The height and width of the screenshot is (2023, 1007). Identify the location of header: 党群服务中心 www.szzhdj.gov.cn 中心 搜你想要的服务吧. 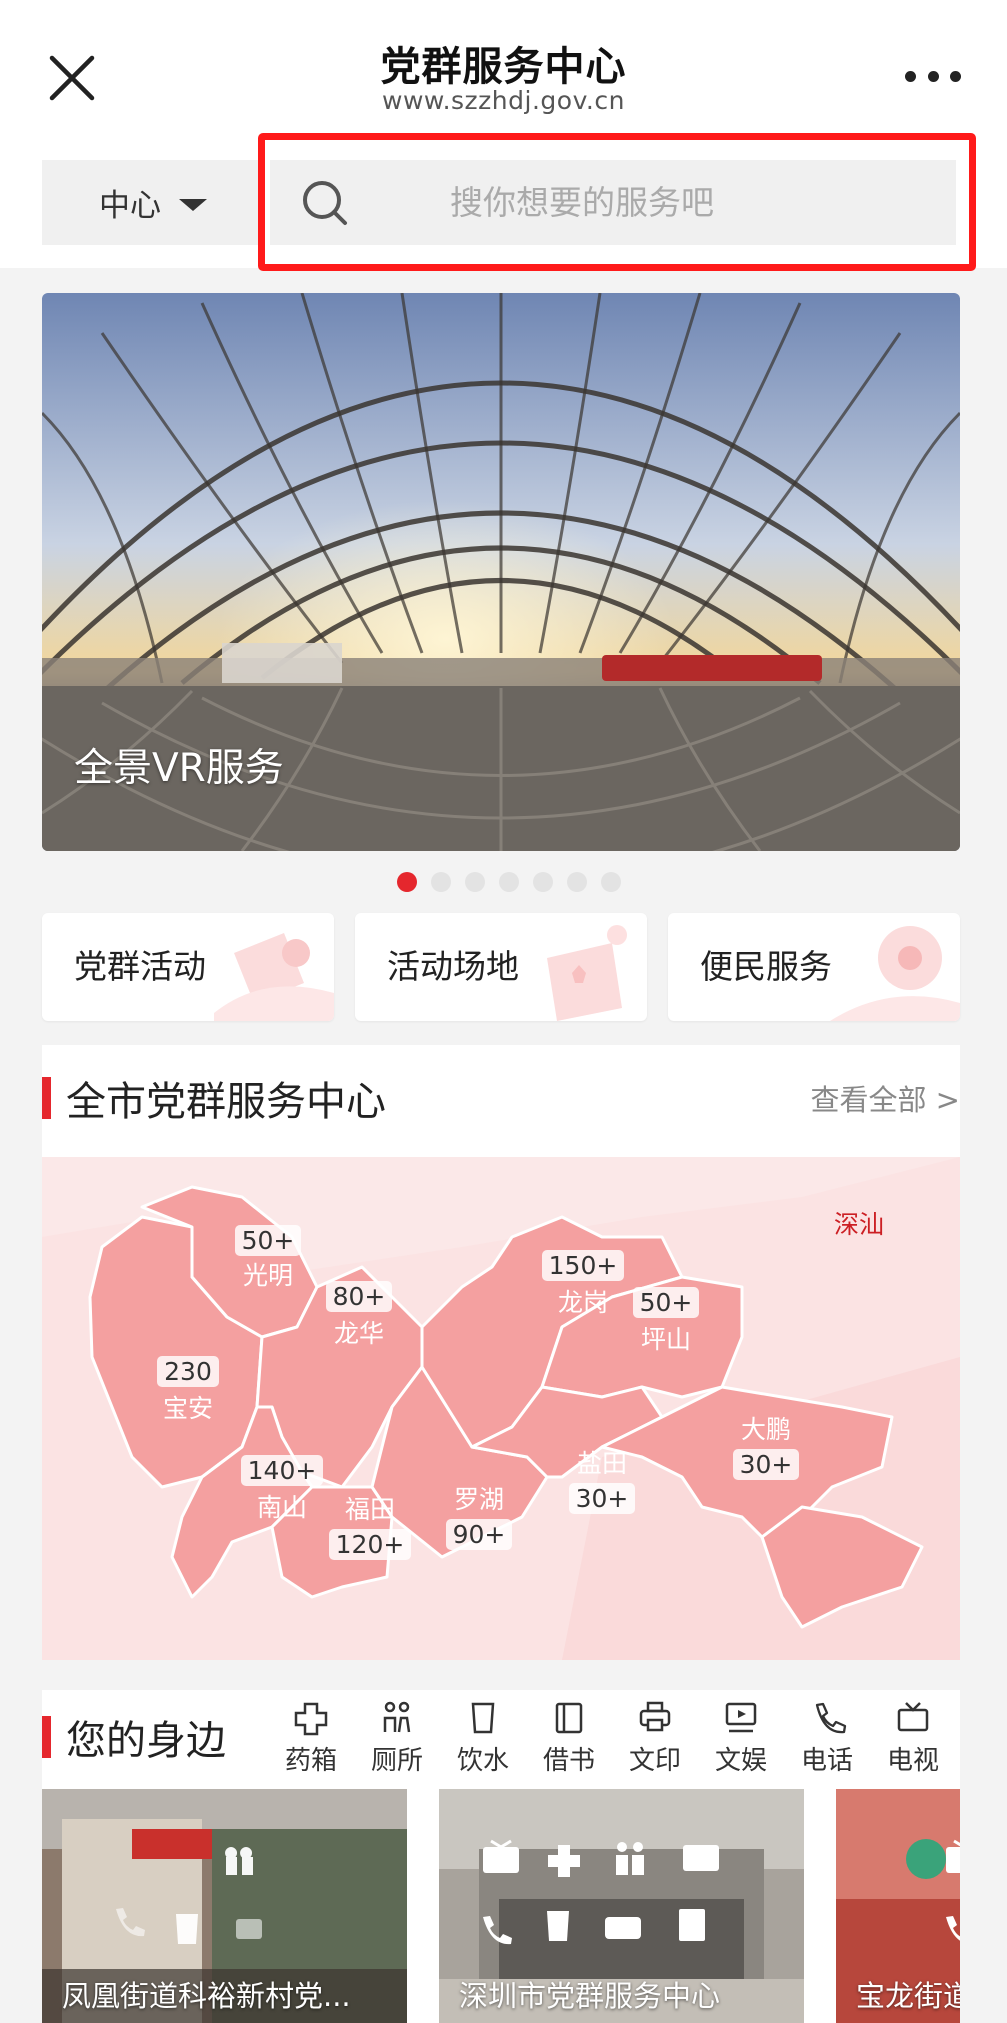
(503, 135).